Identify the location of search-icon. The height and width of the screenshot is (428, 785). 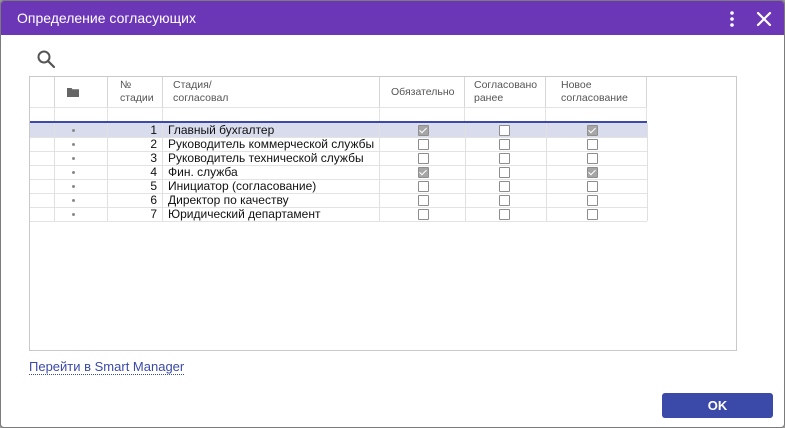
(46, 59).